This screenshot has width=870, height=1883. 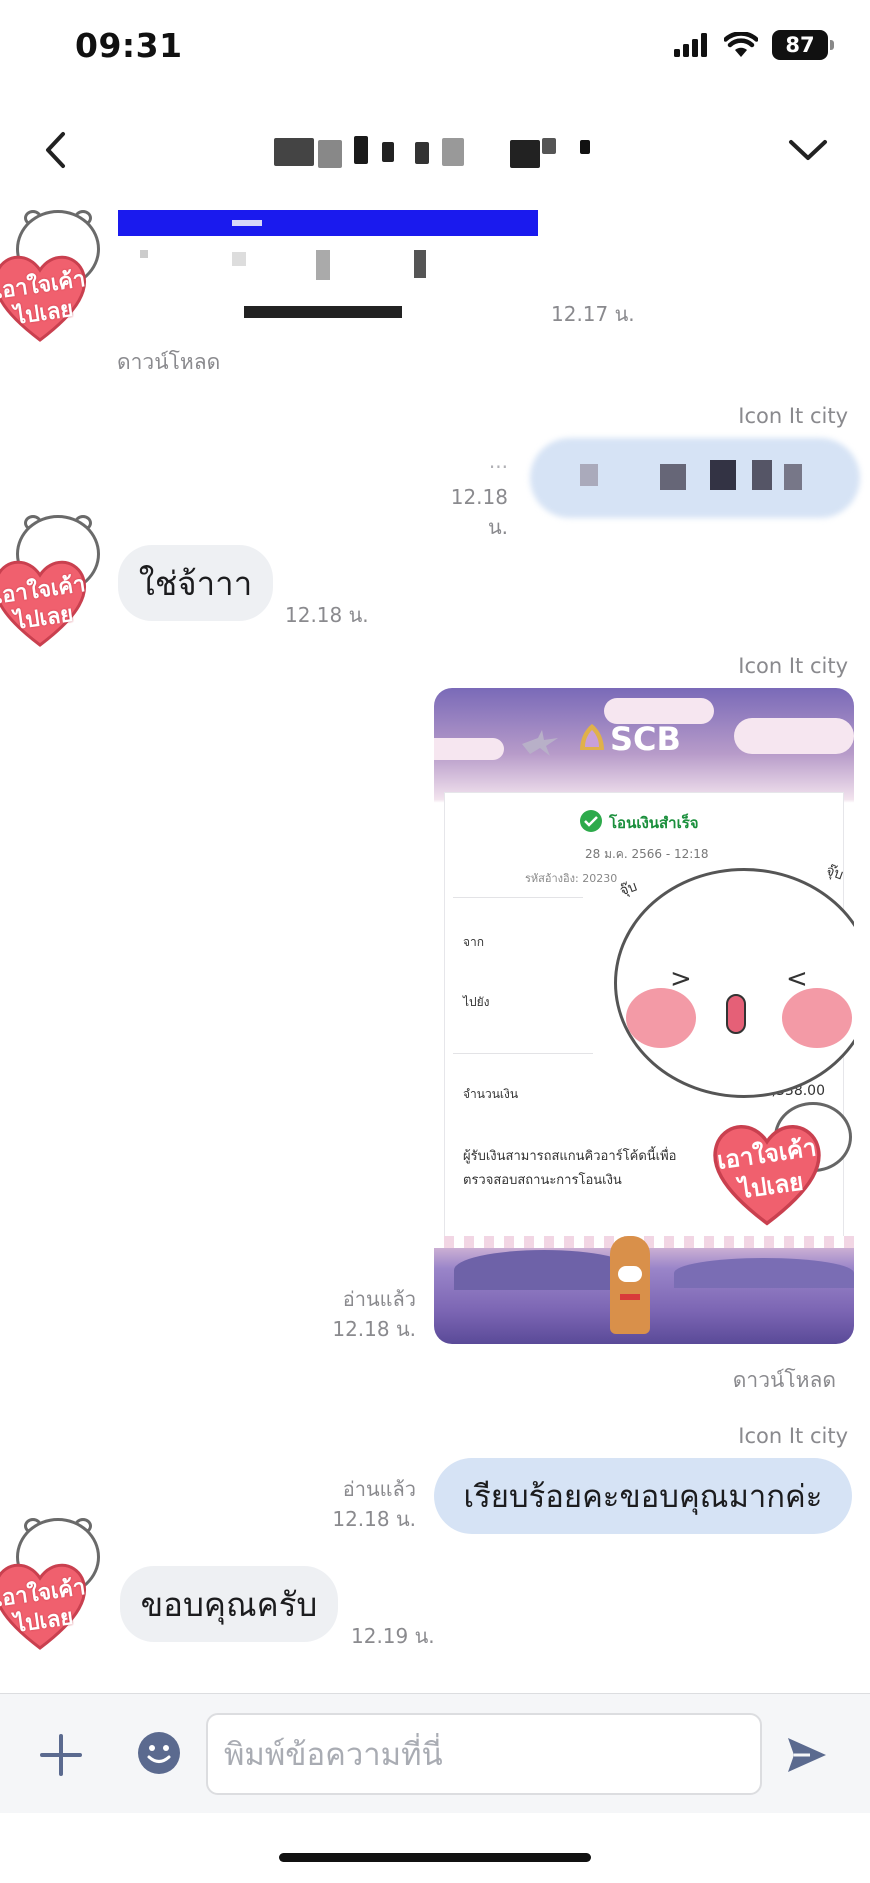 I want to click on heart-sticker: เอาใจเค้า ไปเลย, so click(x=781, y=1172).